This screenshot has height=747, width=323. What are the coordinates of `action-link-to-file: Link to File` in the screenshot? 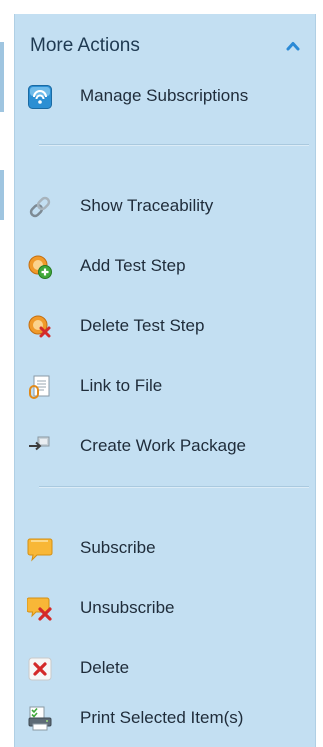 It's located at (167, 386).